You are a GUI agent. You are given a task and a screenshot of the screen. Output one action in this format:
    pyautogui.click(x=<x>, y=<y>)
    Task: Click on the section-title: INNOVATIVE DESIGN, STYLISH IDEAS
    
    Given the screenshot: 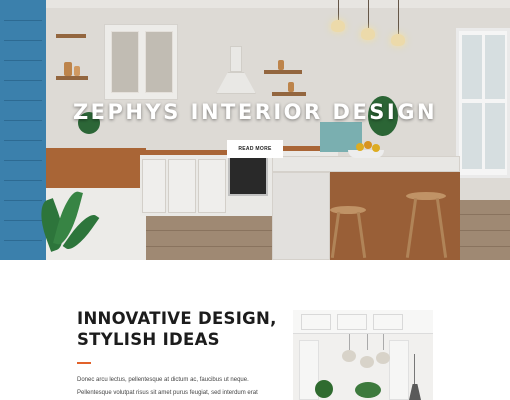 What is the action you would take?
    pyautogui.click(x=177, y=329)
    